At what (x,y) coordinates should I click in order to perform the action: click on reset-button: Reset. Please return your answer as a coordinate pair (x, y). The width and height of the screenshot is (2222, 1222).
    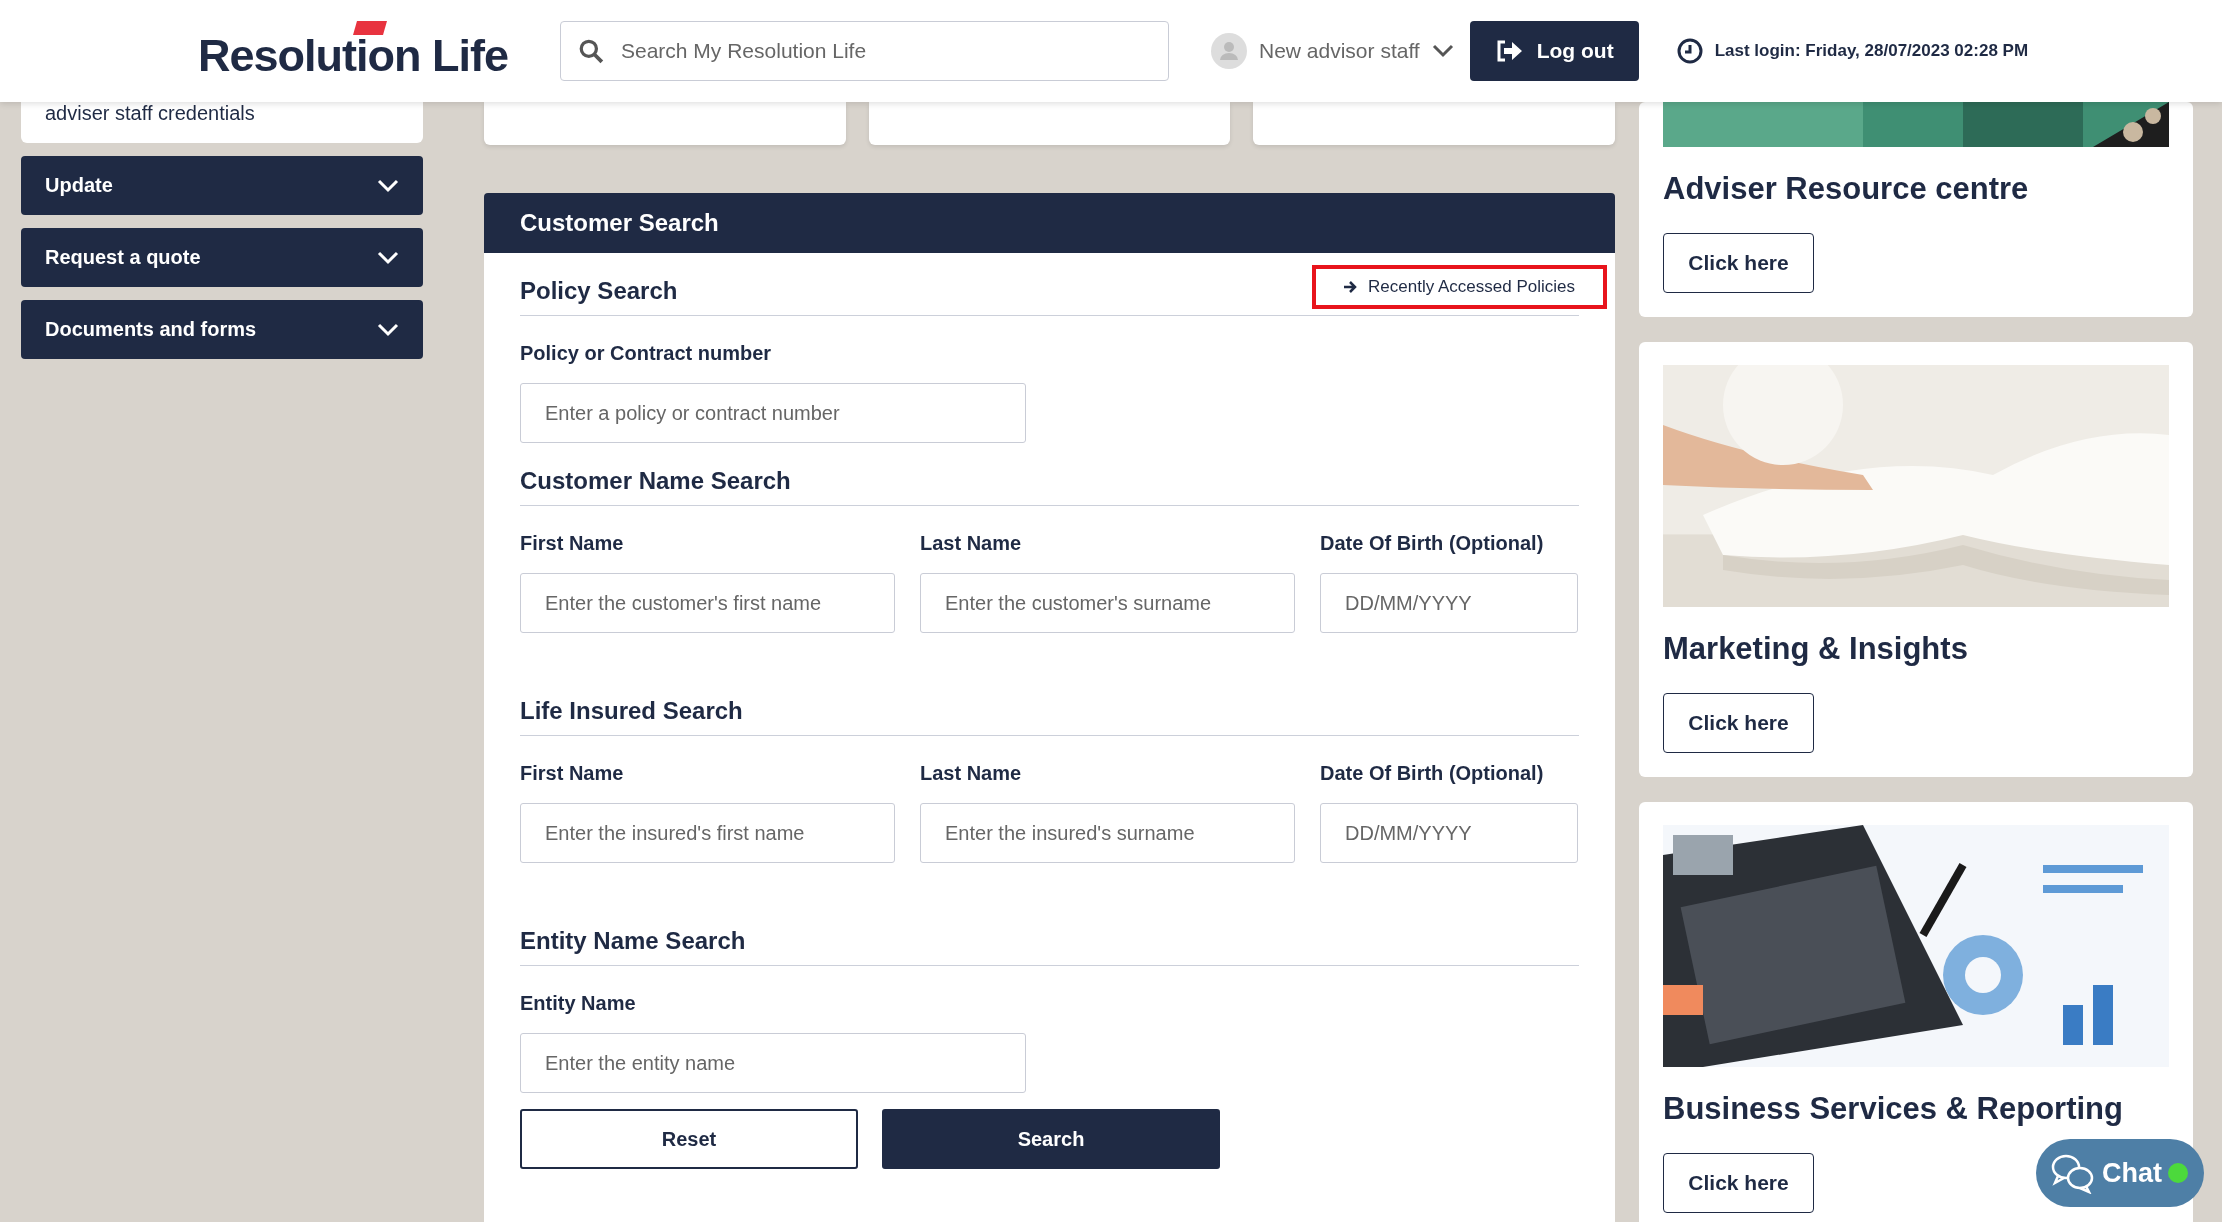
    Looking at the image, I should click on (689, 1139).